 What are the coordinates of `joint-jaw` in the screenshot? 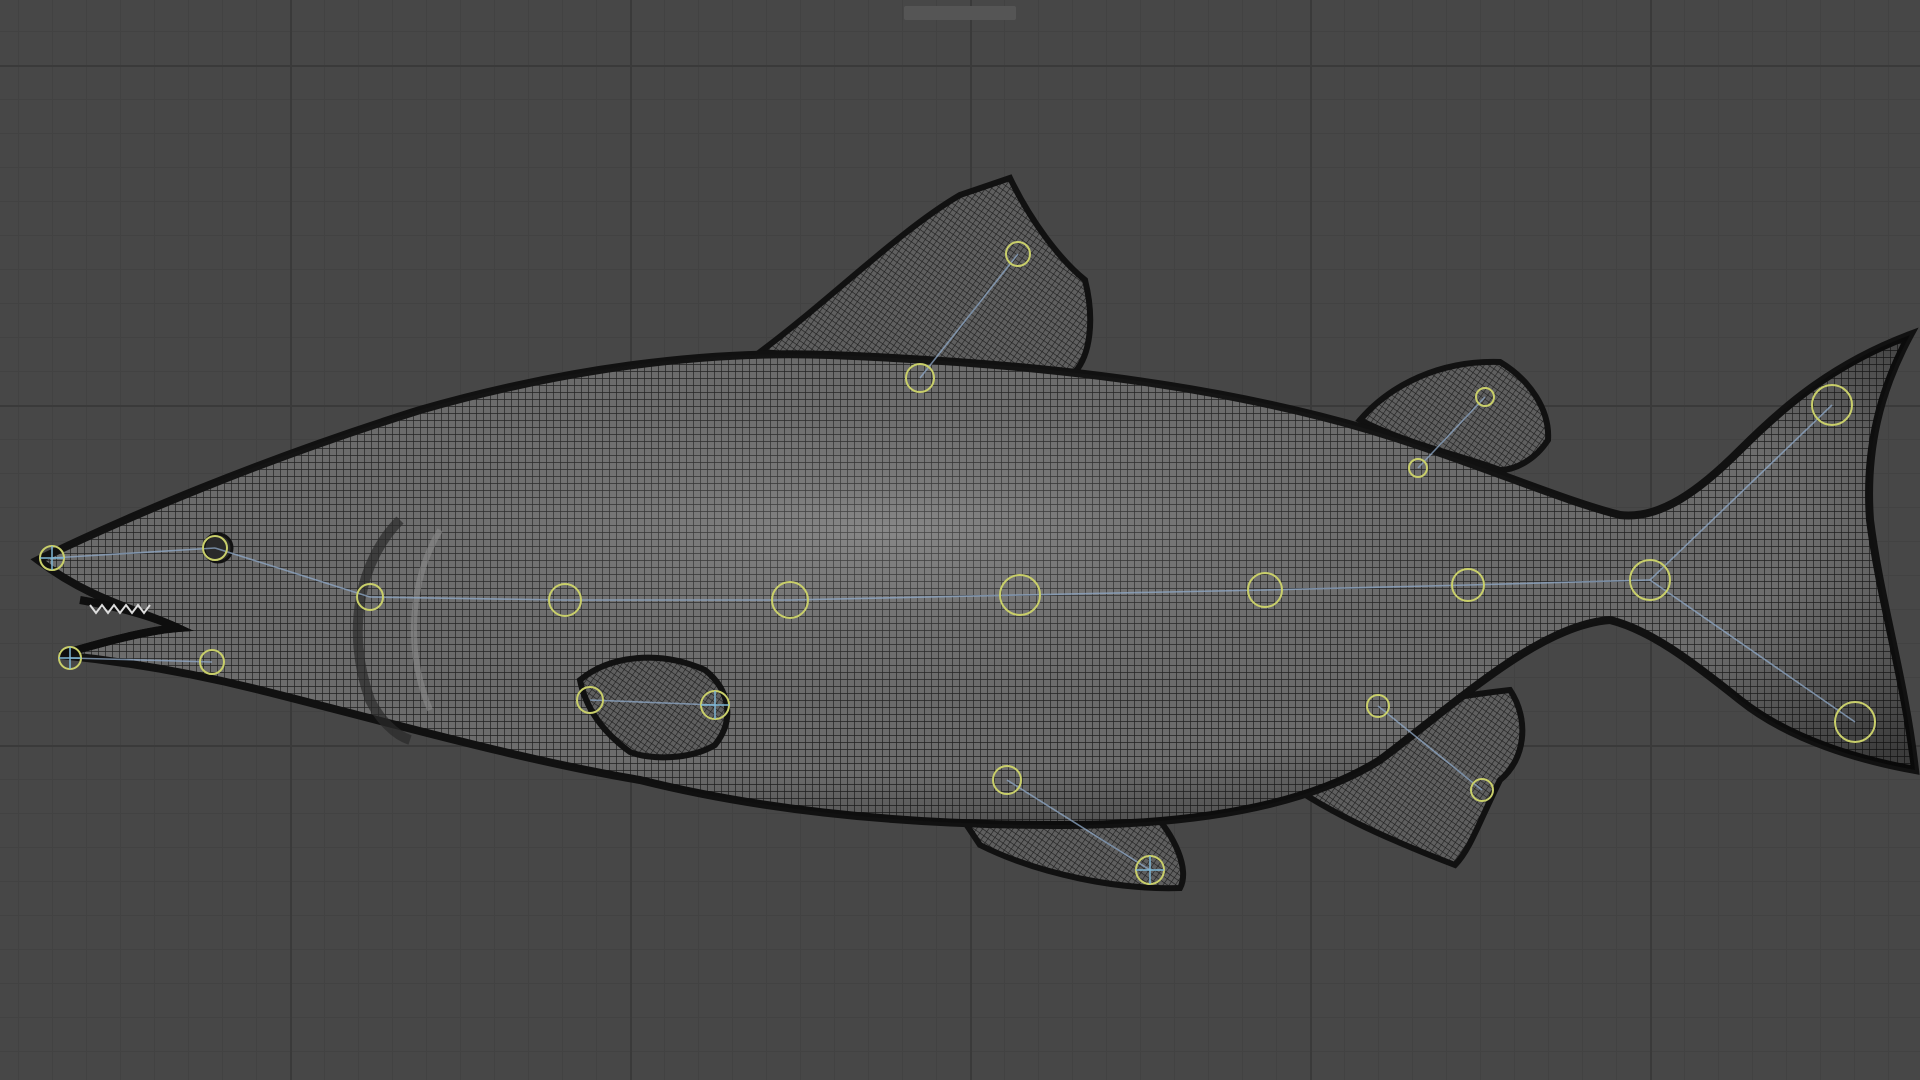 It's located at (70, 658).